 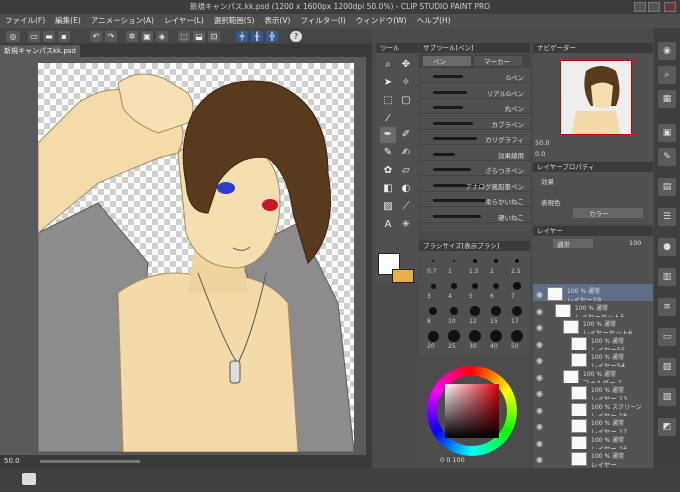 What do you see at coordinates (111, 36) in the screenshot?
I see `redo-icon: ↷` at bounding box center [111, 36].